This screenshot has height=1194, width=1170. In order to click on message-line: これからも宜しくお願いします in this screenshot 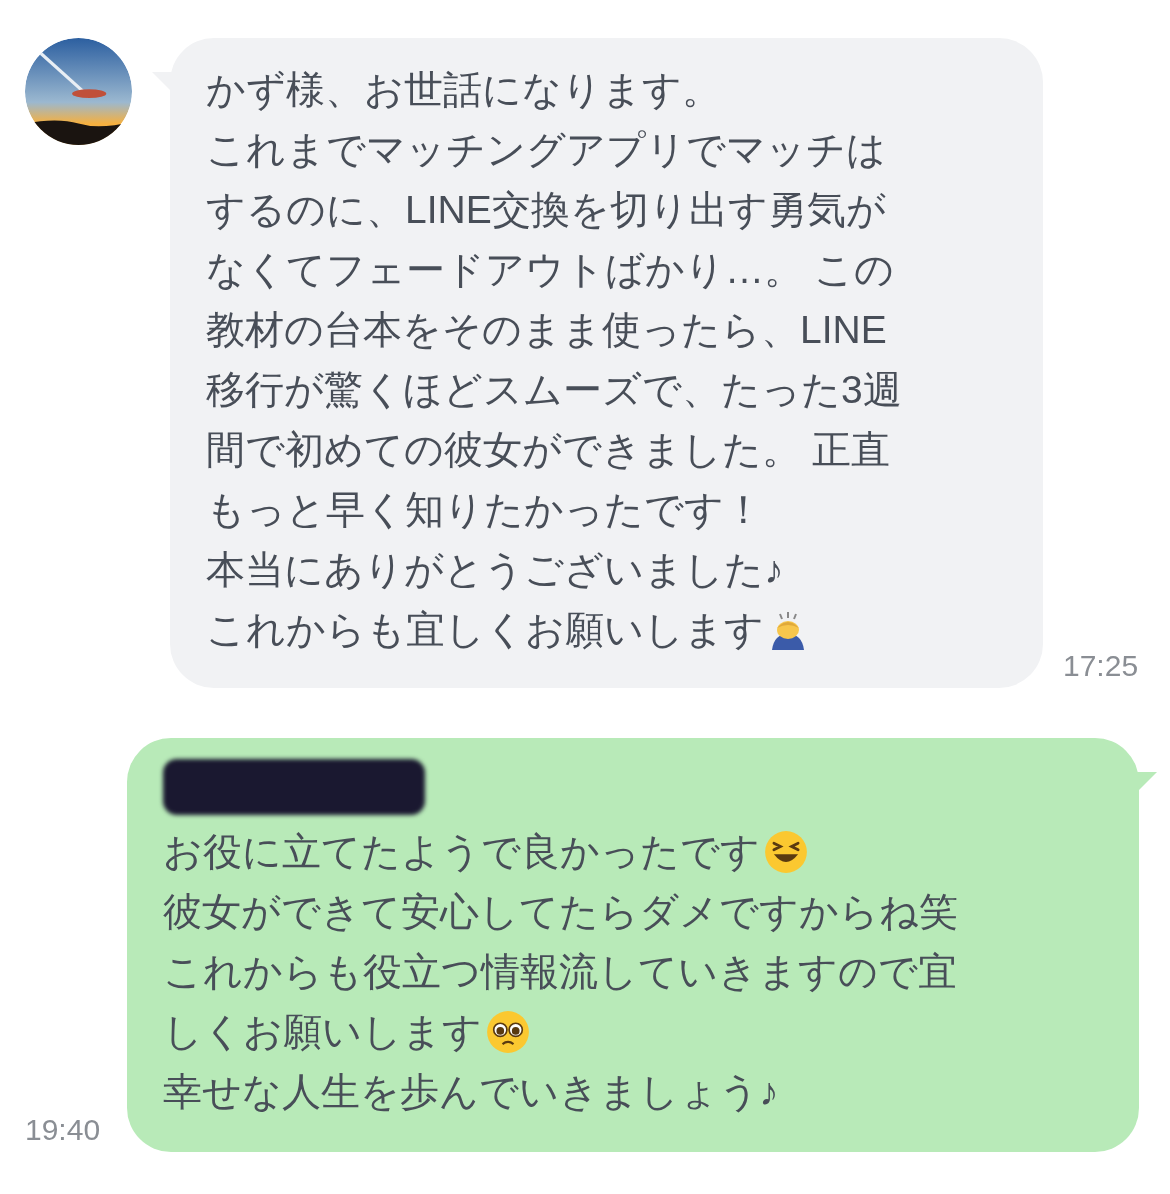, I will do `click(485, 629)`.